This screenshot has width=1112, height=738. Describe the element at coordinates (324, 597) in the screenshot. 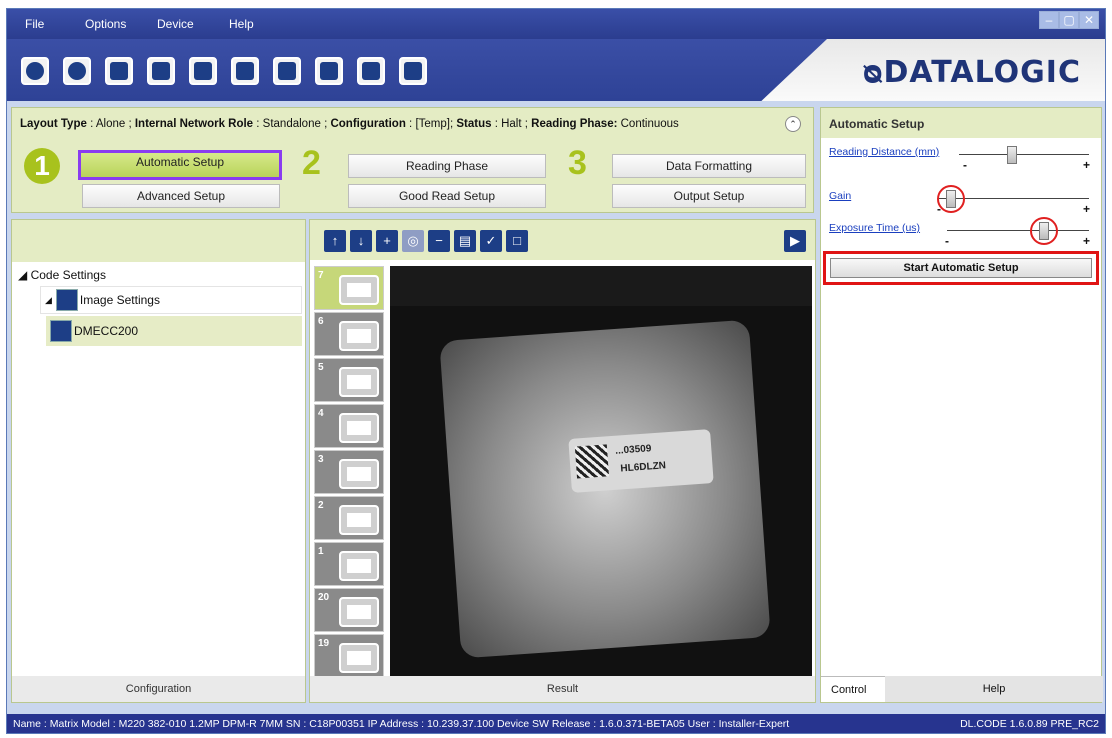

I see `thumbnail-number: 20` at that location.